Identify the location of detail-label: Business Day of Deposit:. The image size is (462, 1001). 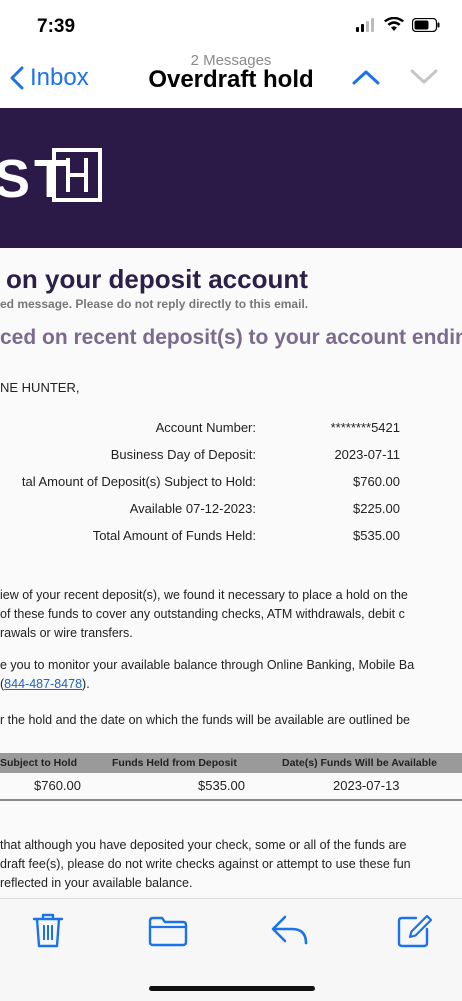
(183, 454).